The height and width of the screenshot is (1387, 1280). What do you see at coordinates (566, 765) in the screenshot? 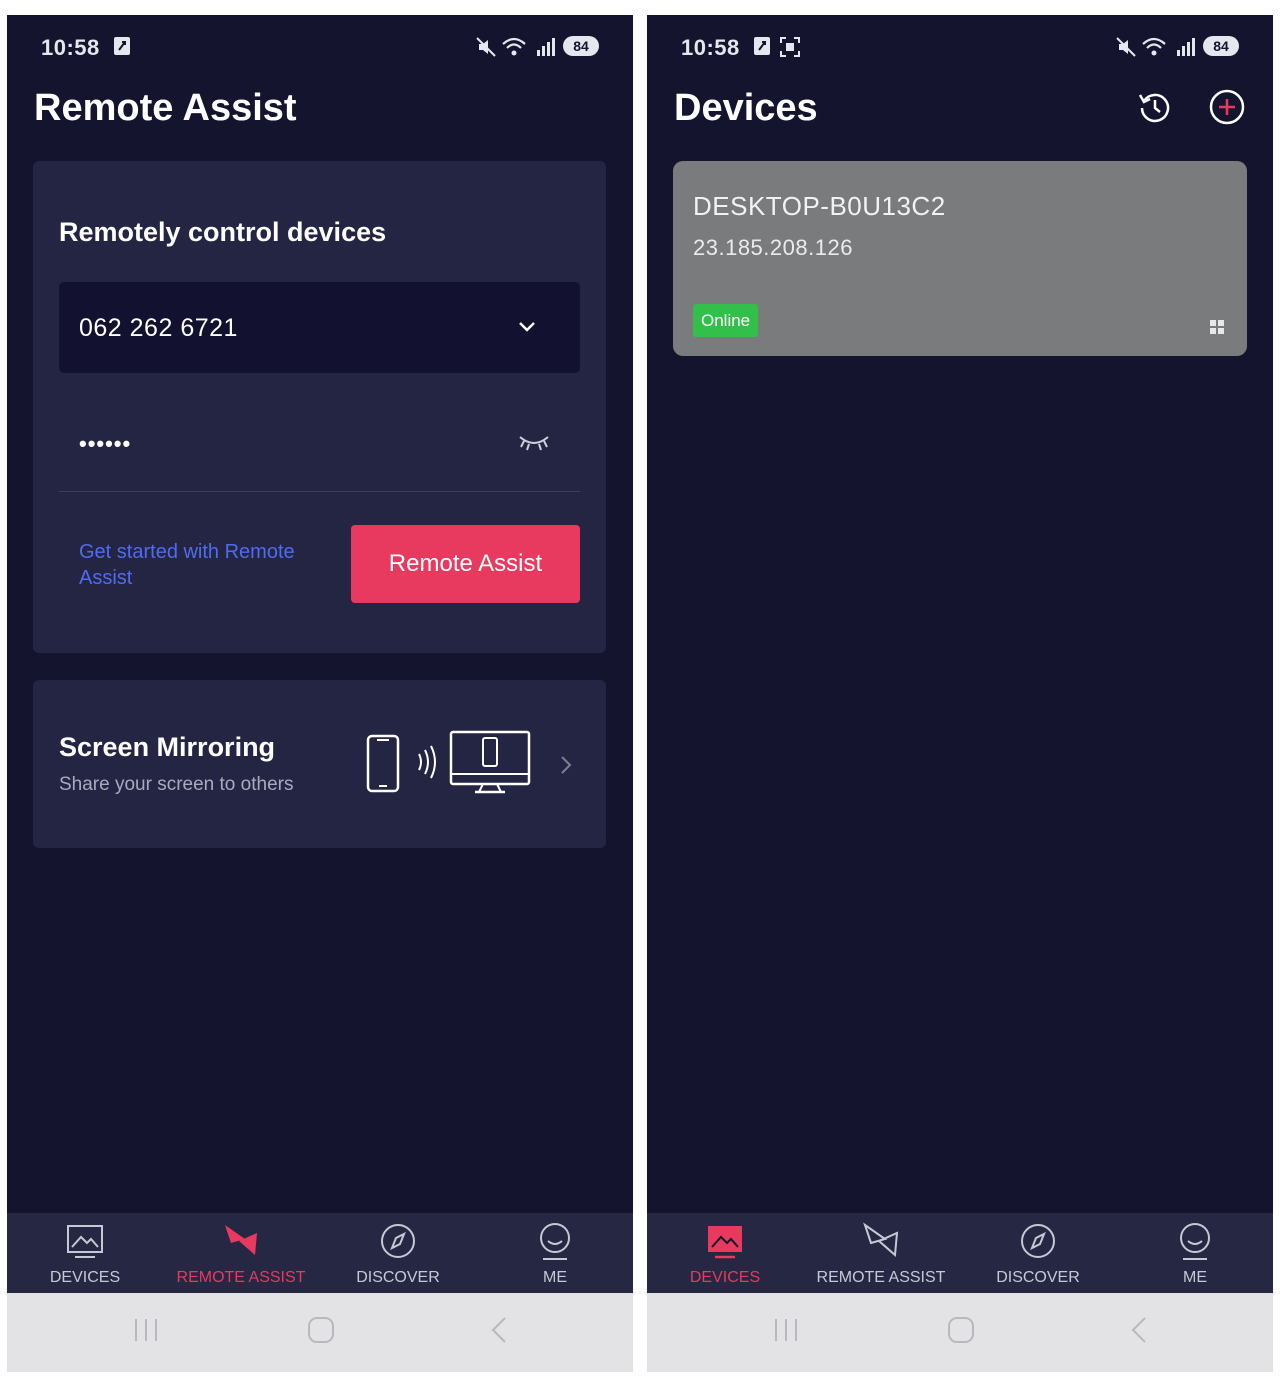
I see `chevron-right-icon` at bounding box center [566, 765].